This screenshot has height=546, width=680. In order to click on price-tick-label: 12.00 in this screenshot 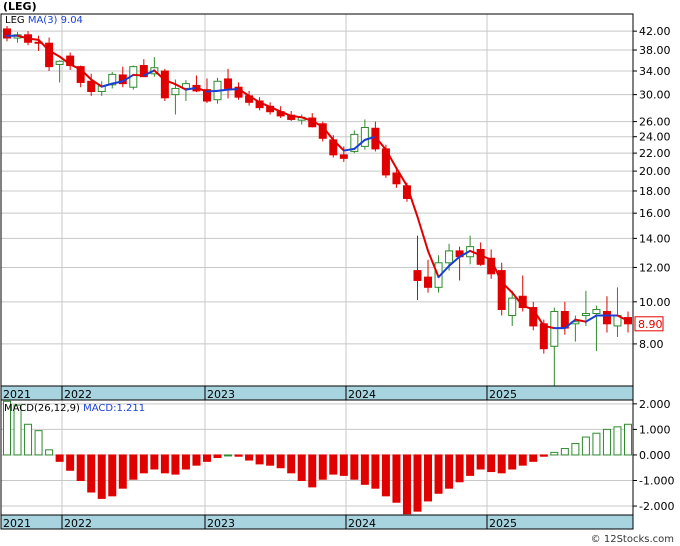, I will do `click(655, 267)`.